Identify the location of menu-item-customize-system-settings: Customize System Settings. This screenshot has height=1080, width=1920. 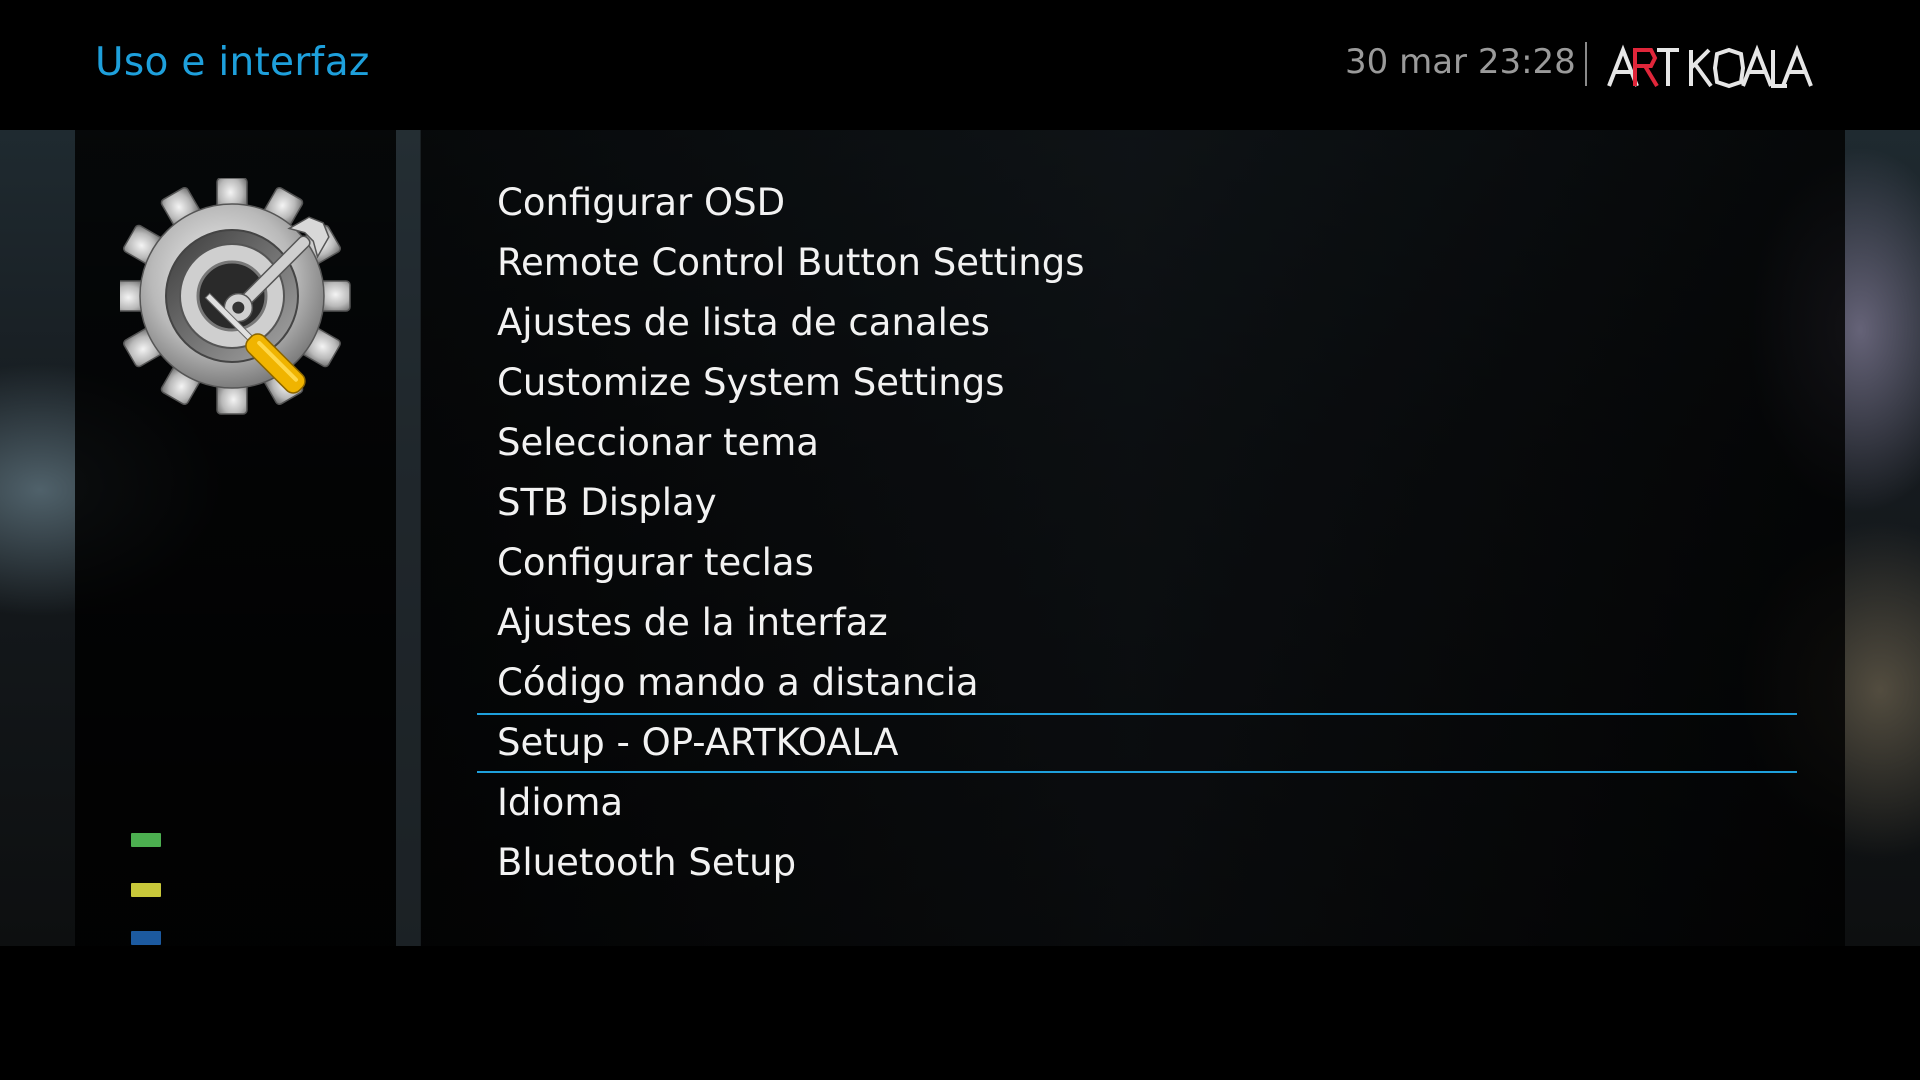
(1137, 383).